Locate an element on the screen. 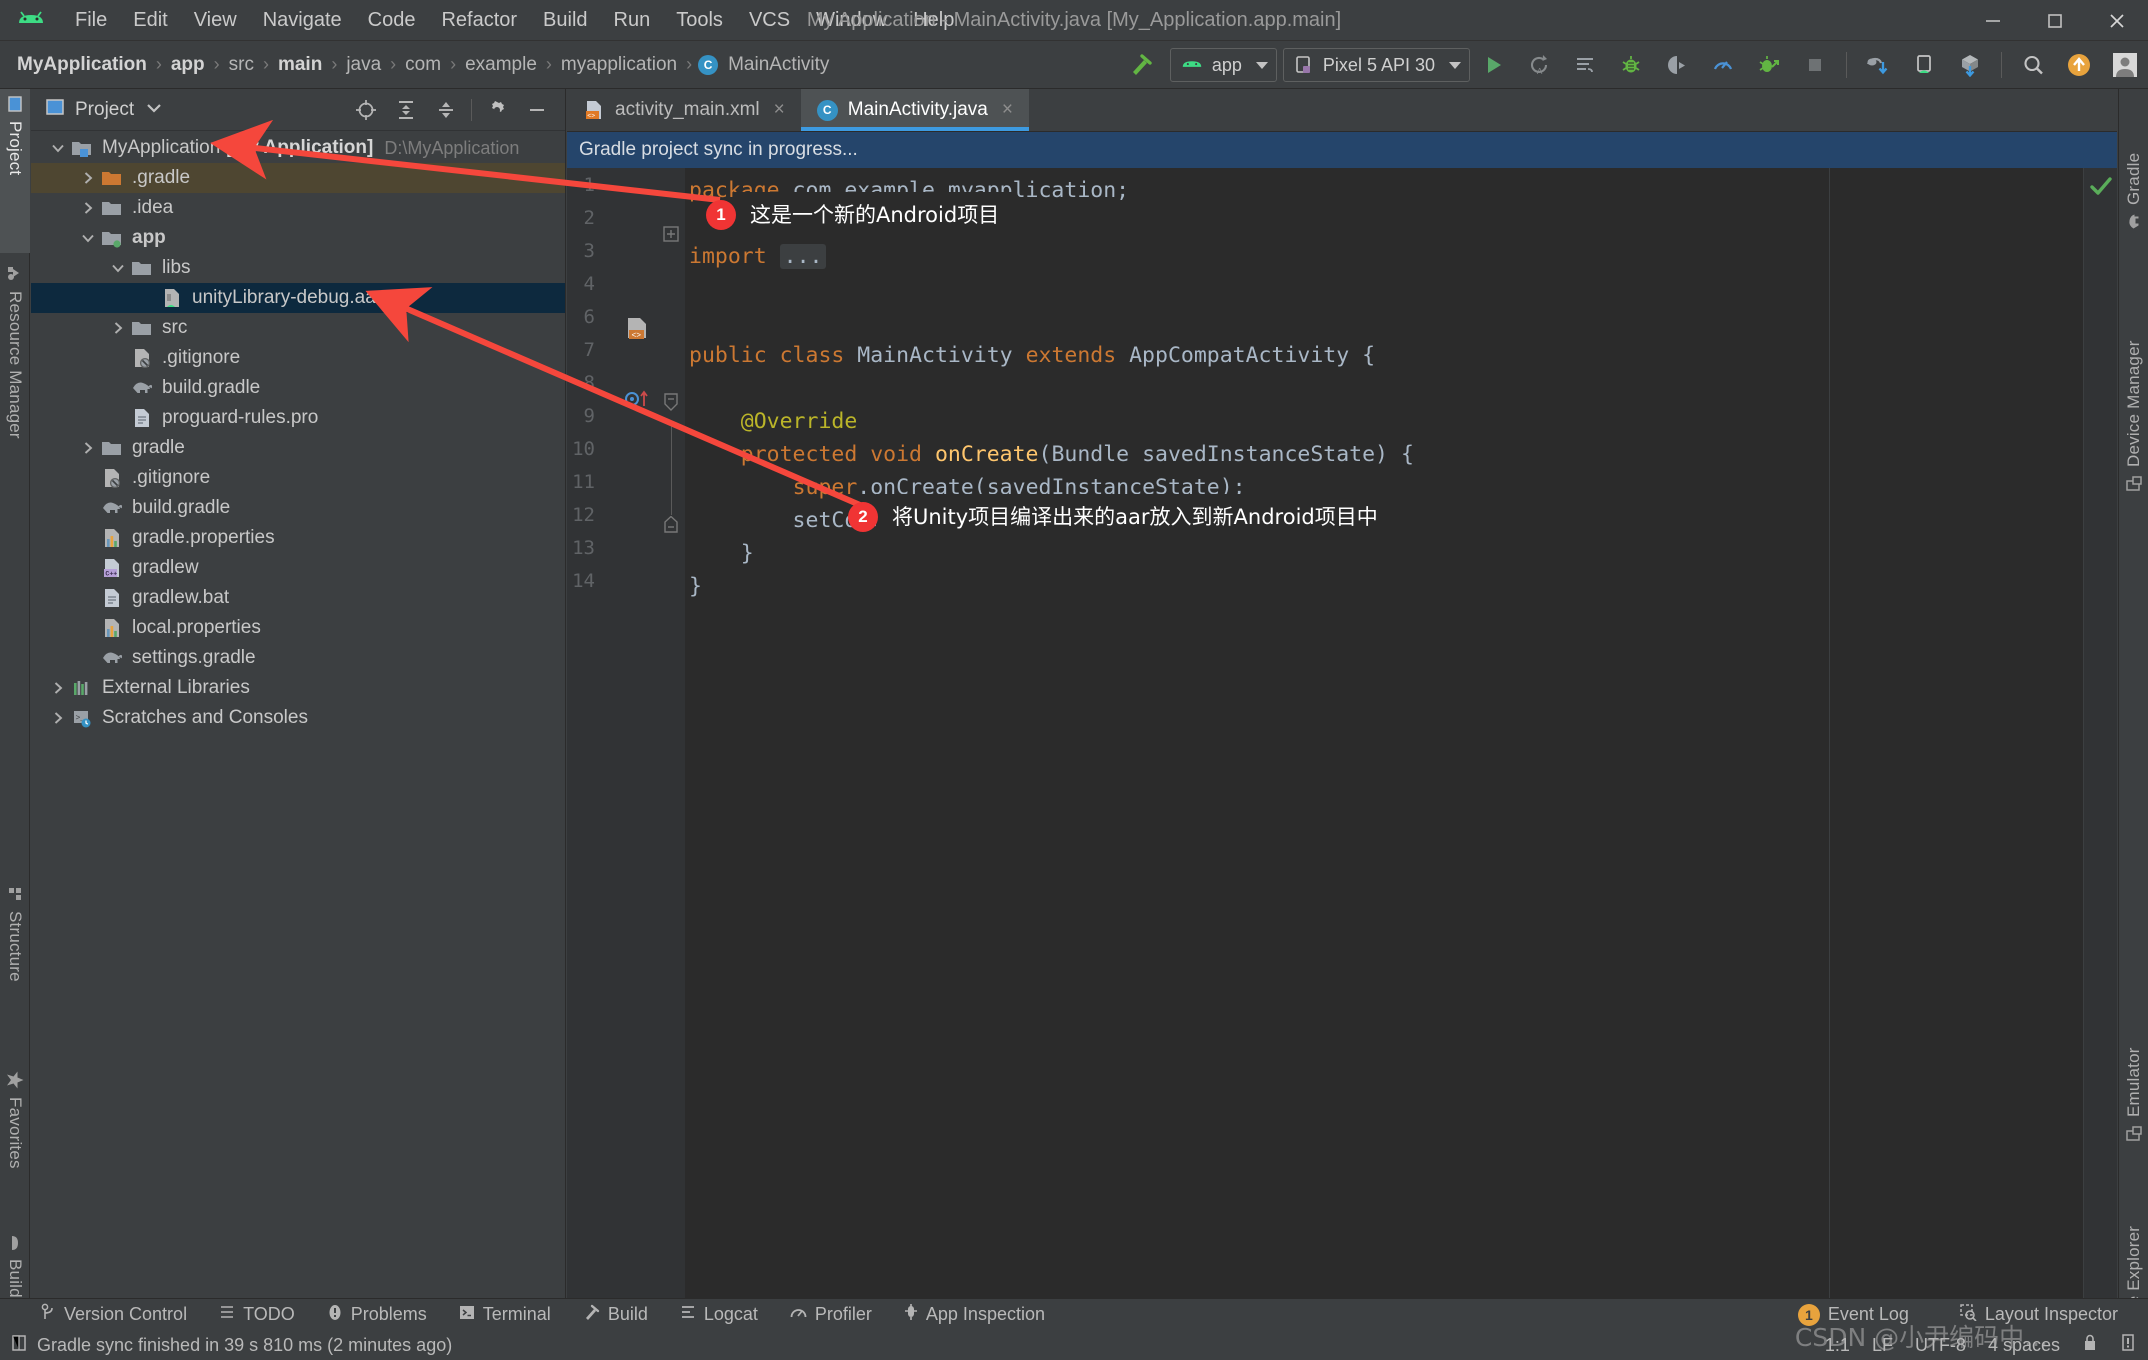 Image resolution: width=2148 pixels, height=1360 pixels. menu-item-vcs: VCS is located at coordinates (769, 20).